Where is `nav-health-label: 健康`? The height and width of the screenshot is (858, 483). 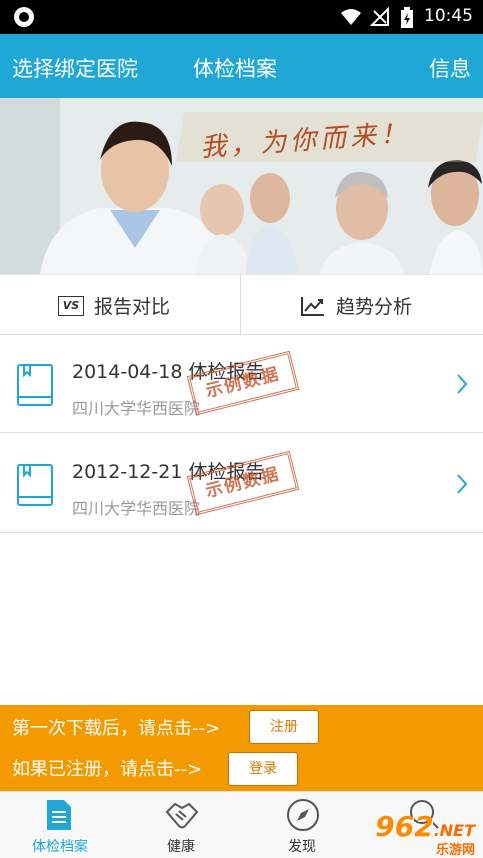 nav-health-label: 健康 is located at coordinates (181, 847).